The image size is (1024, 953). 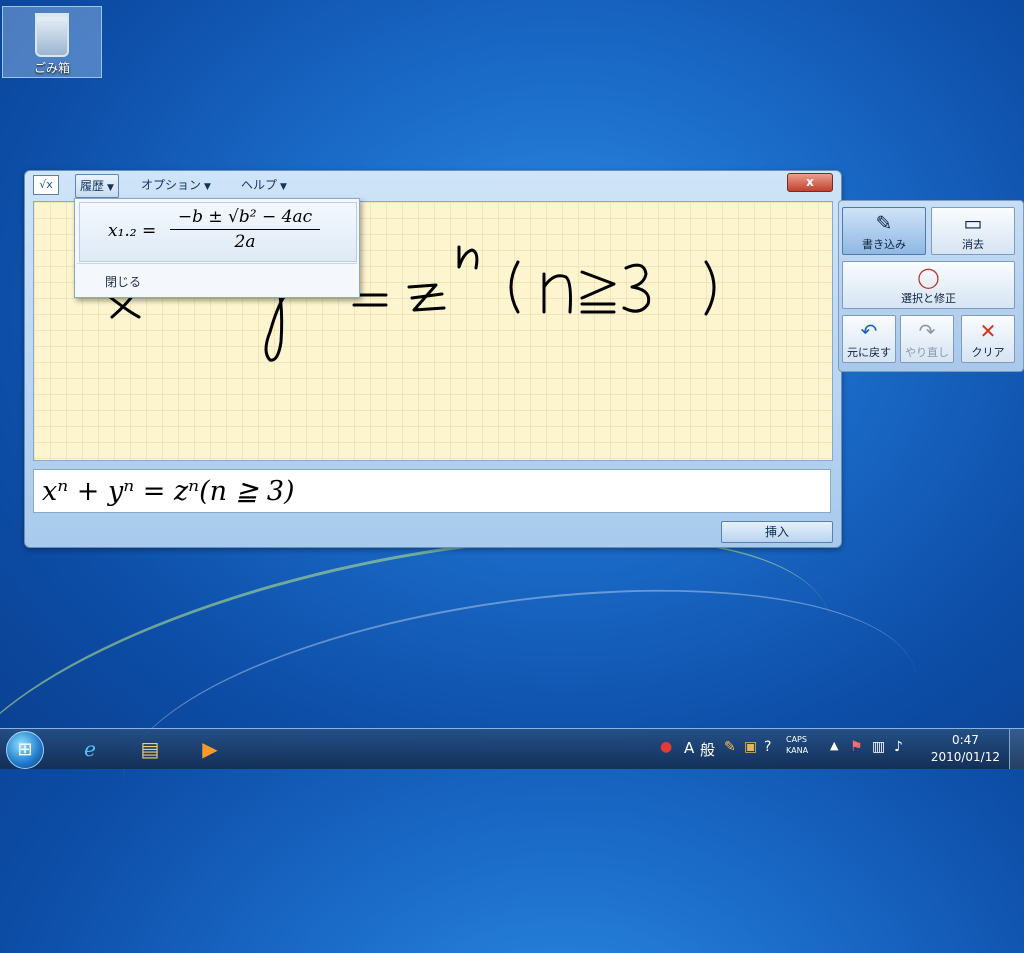 What do you see at coordinates (988, 331) in the screenshot?
I see `clear-x-icon: ✕` at bounding box center [988, 331].